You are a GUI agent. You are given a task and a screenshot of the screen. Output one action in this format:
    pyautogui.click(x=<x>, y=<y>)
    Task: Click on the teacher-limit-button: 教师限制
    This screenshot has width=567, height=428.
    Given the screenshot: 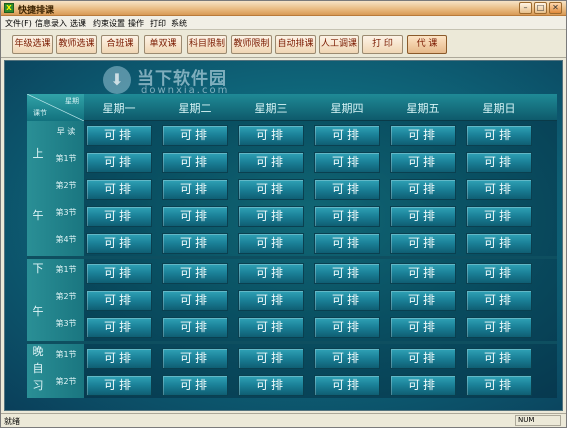 What is the action you would take?
    pyautogui.click(x=251, y=44)
    